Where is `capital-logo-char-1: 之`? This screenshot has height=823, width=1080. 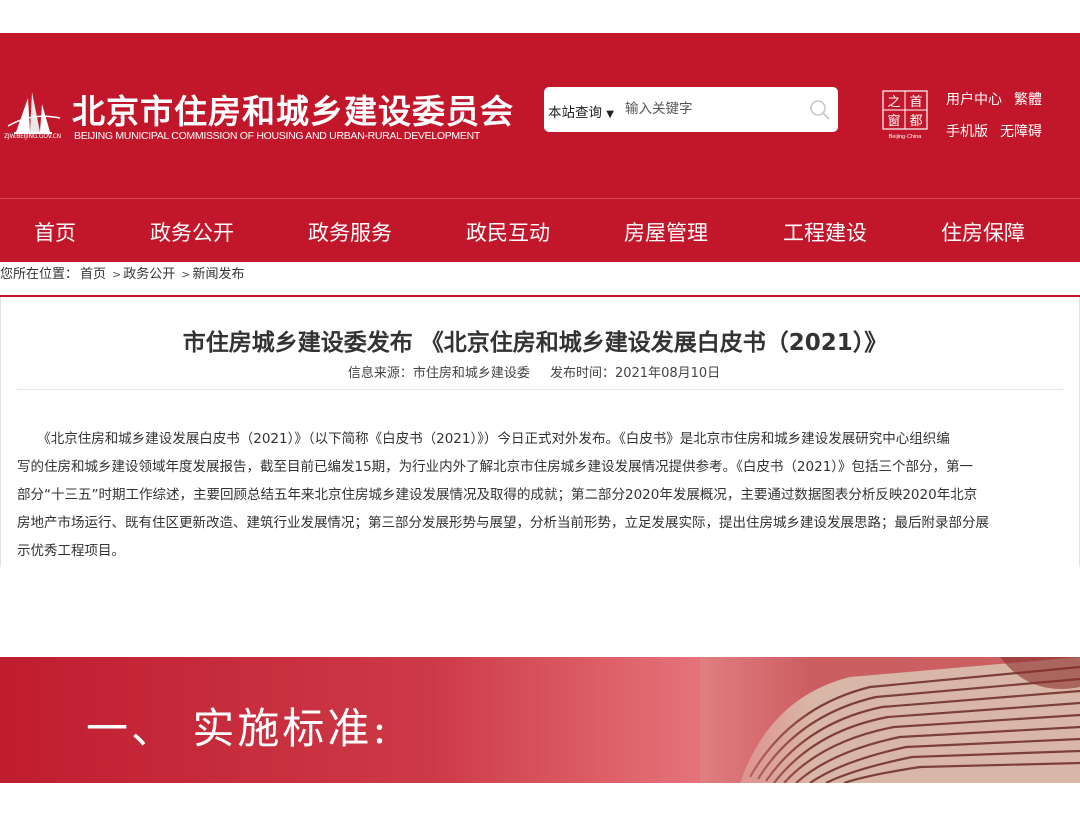
capital-logo-char-1: 之 is located at coordinates (893, 102).